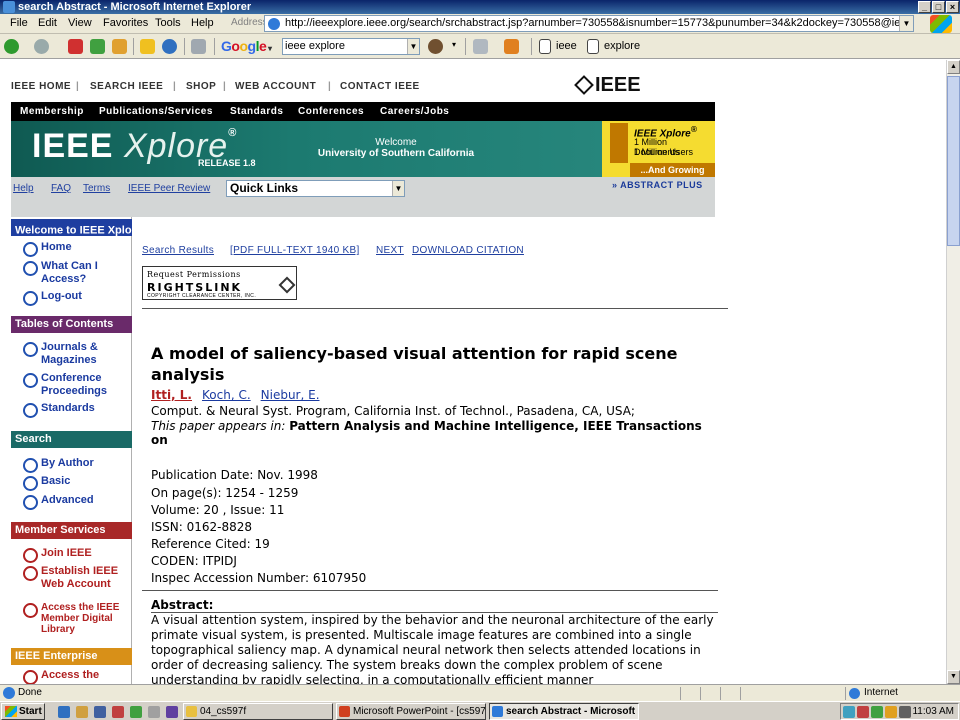 Image resolution: width=960 pixels, height=720 pixels. What do you see at coordinates (607, 85) in the screenshot?
I see `ieee-logo: IEEE` at bounding box center [607, 85].